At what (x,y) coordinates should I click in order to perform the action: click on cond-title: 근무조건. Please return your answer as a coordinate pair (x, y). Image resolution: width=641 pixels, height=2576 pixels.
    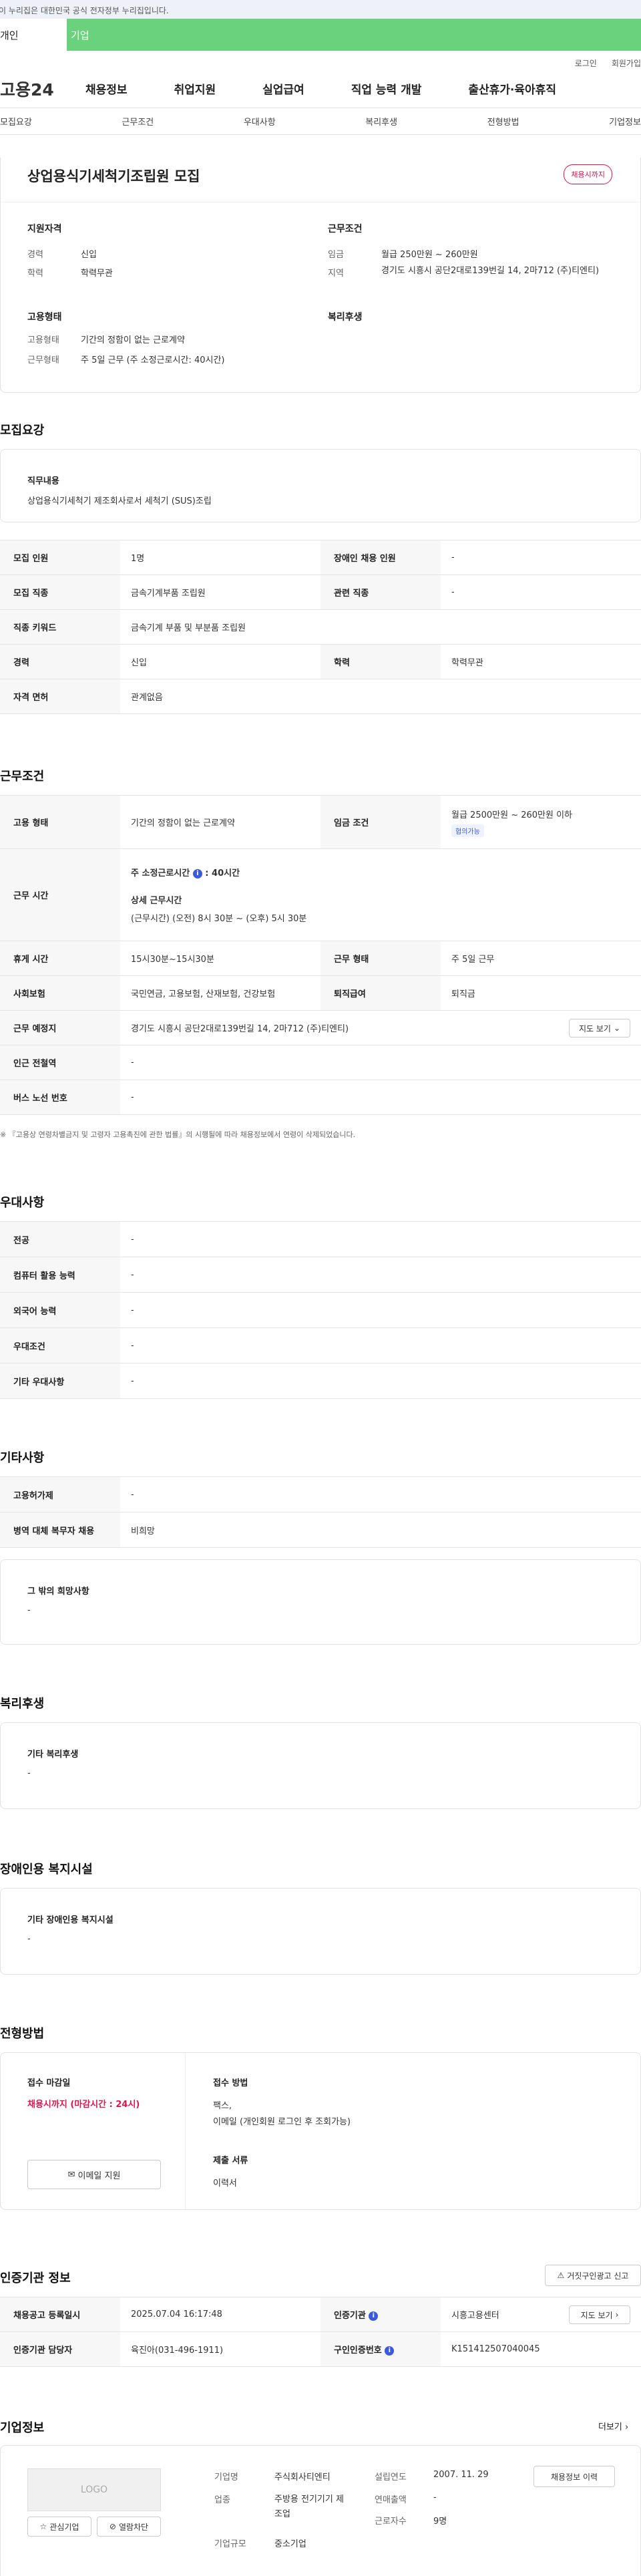
    Looking at the image, I should click on (345, 229).